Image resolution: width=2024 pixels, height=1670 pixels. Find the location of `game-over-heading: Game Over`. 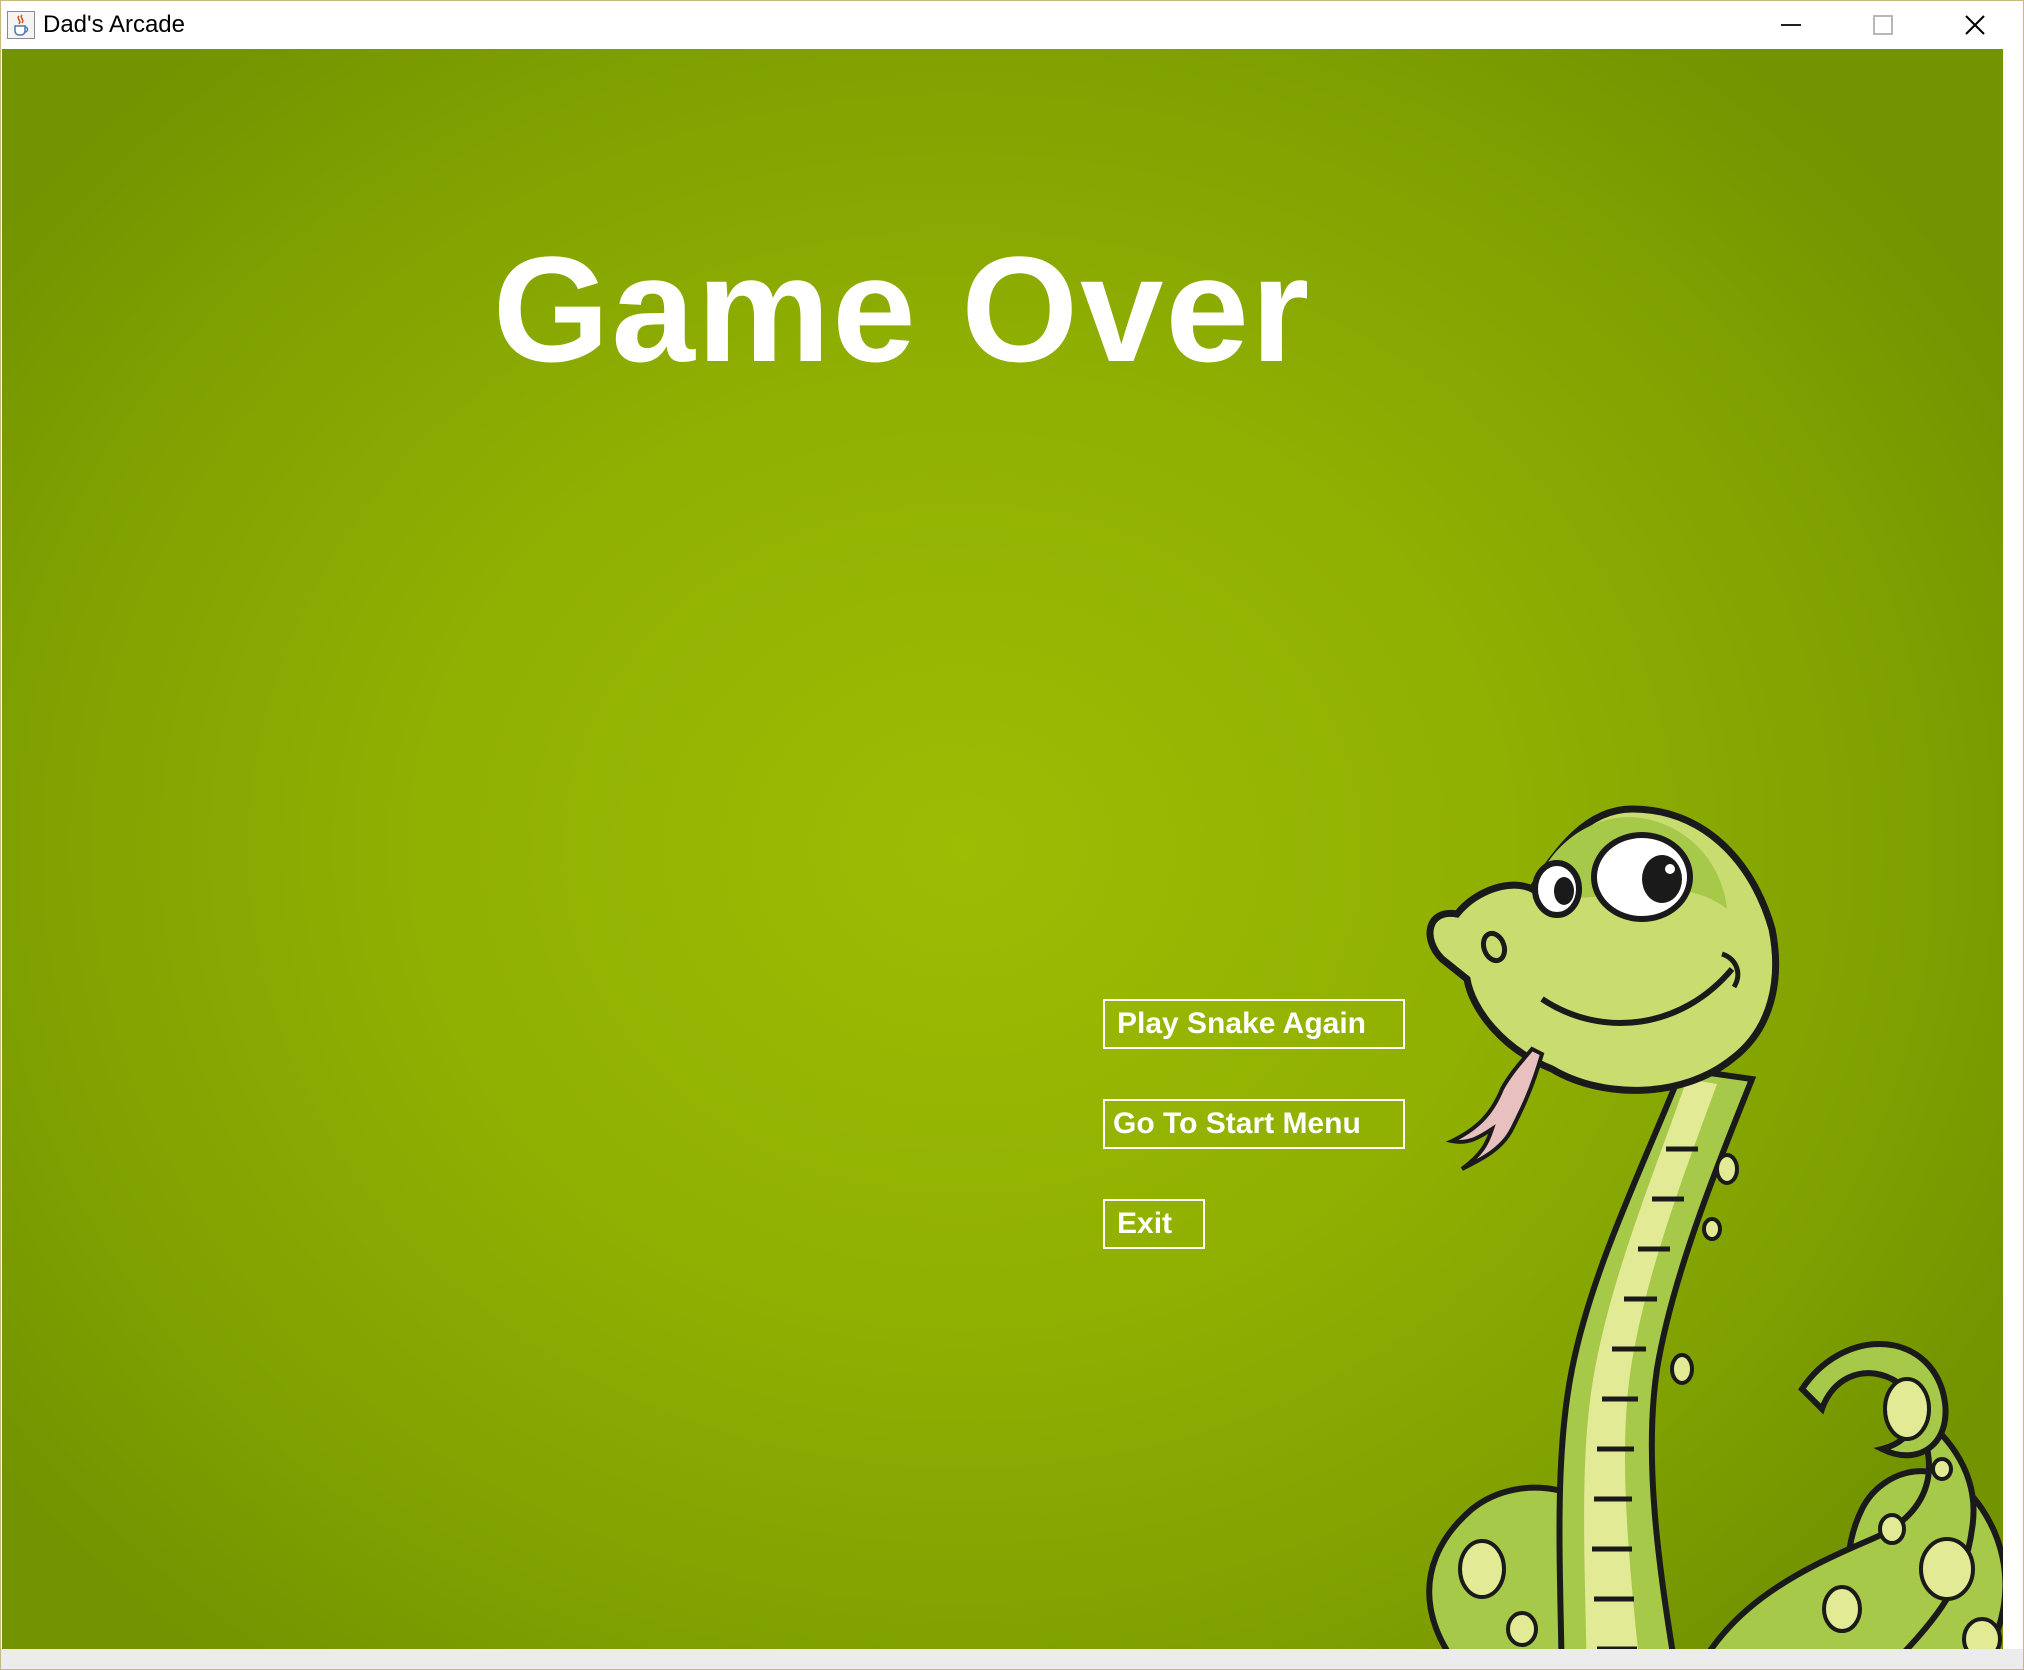

game-over-heading: Game Over is located at coordinates (902, 309).